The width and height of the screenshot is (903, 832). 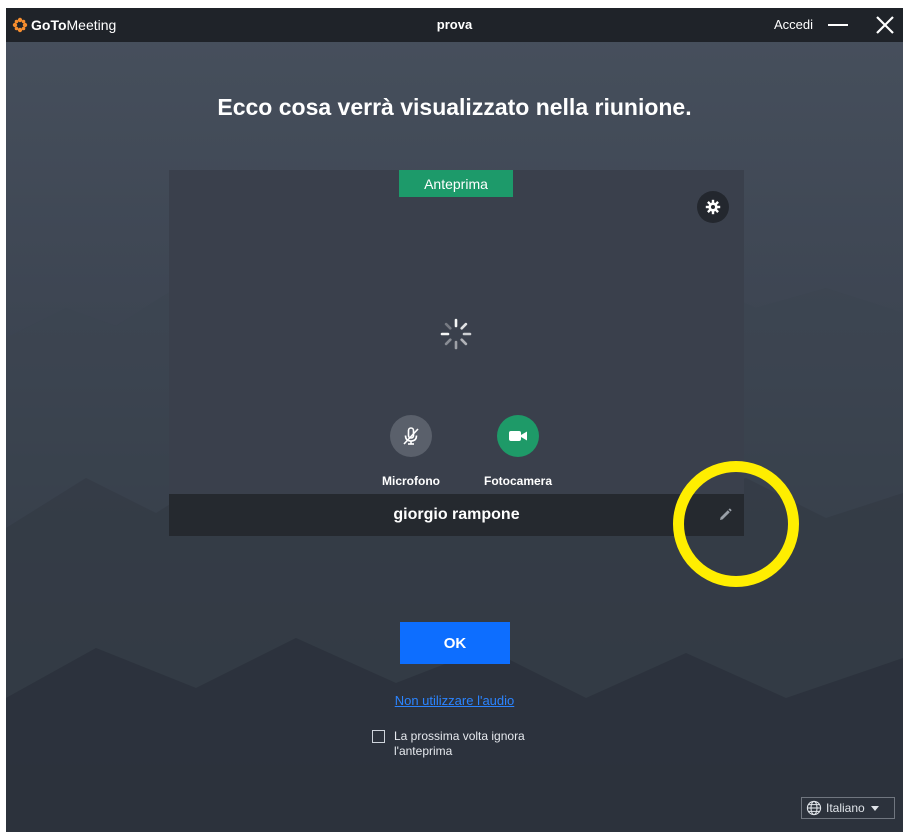 What do you see at coordinates (456, 183) in the screenshot?
I see `preview-badge: Anteprima` at bounding box center [456, 183].